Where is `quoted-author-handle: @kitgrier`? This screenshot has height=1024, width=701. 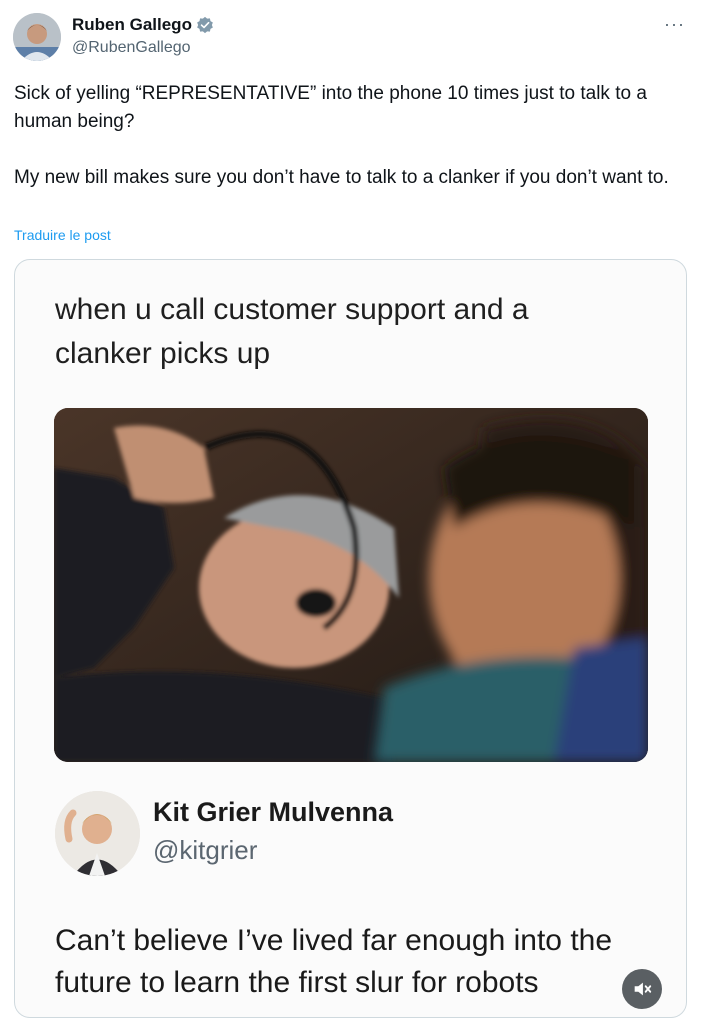 quoted-author-handle: @kitgrier is located at coordinates (205, 850).